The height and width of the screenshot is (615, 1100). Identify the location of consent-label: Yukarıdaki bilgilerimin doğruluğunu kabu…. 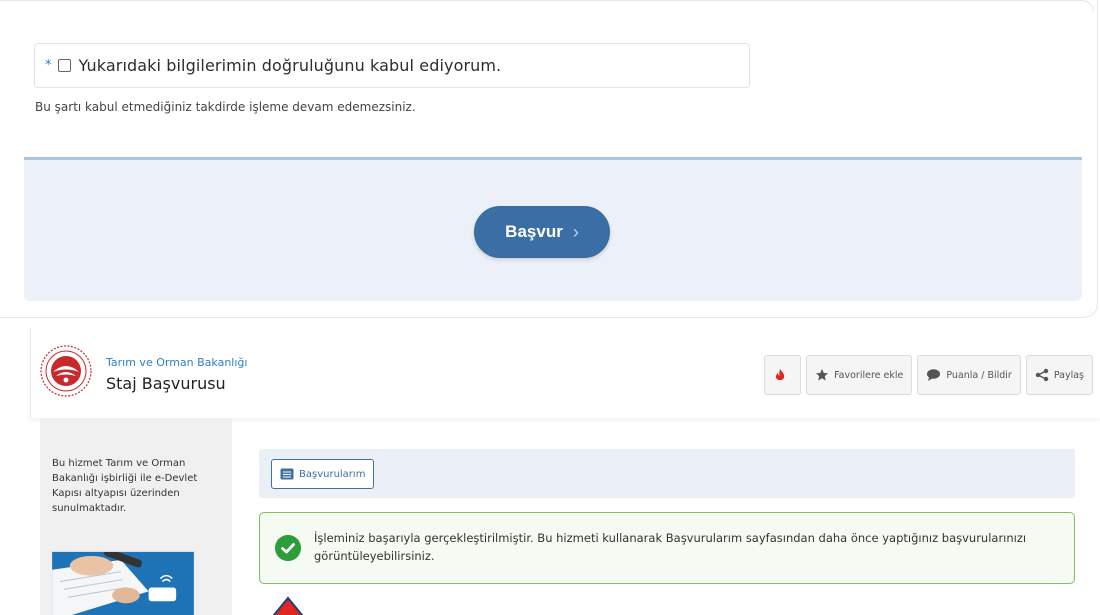
(290, 65).